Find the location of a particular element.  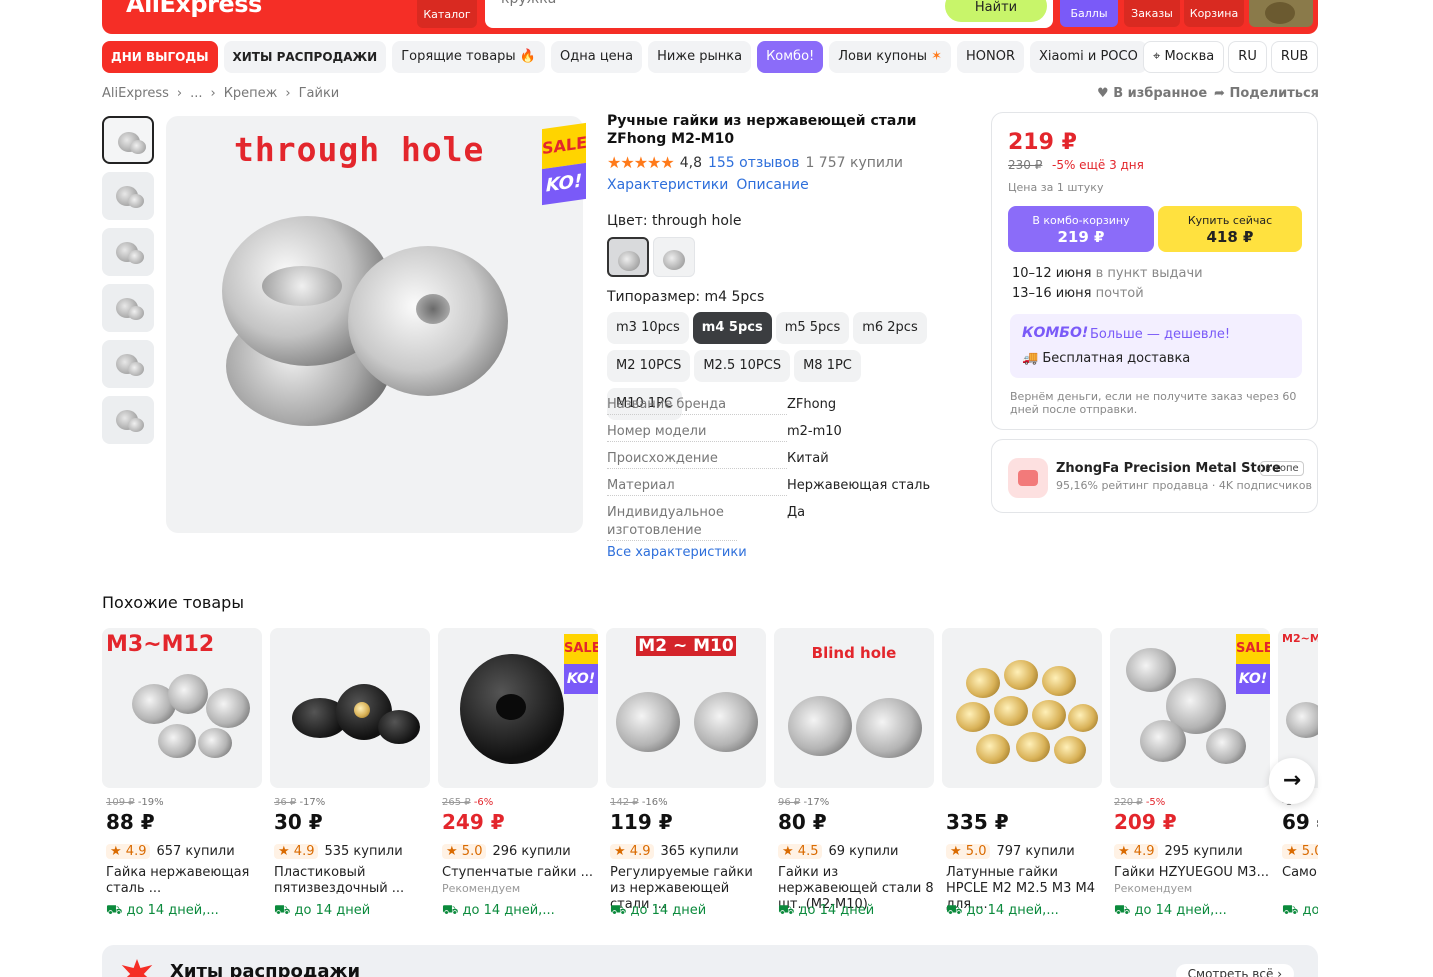

spec-key: Материал is located at coordinates (697, 486).